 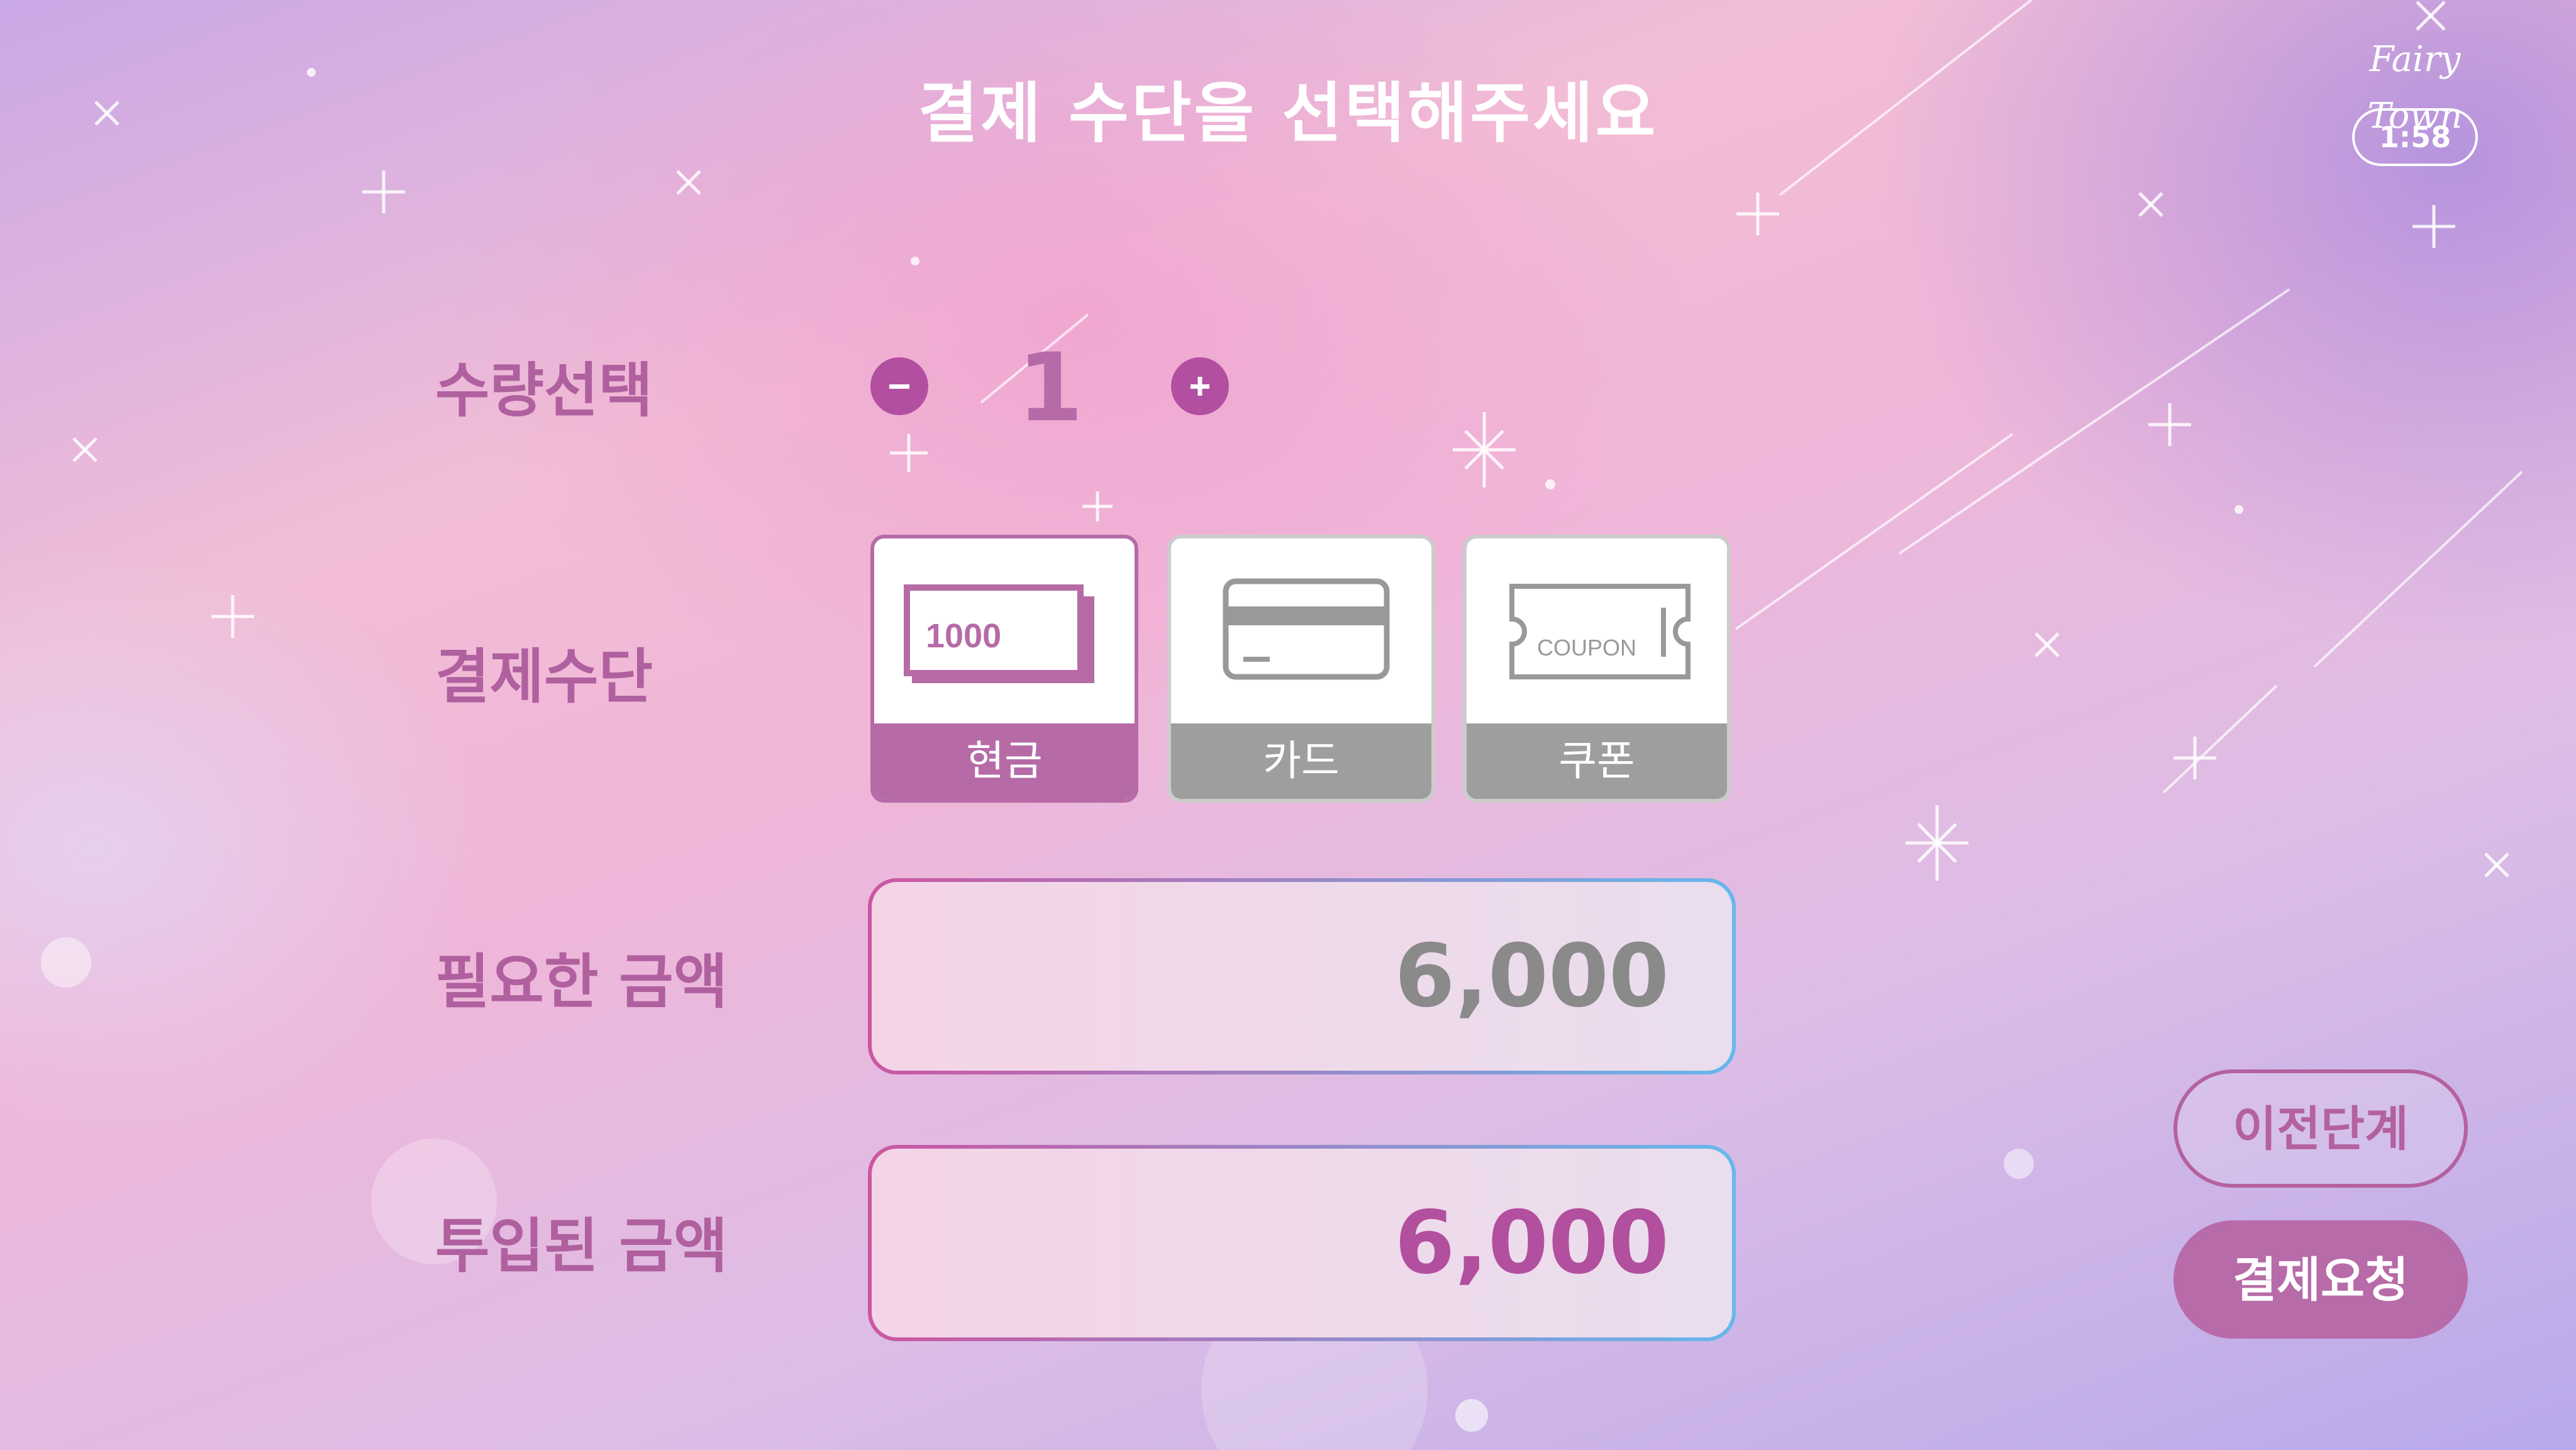 I want to click on payment-option-label: 쿠폰, so click(x=1597, y=761).